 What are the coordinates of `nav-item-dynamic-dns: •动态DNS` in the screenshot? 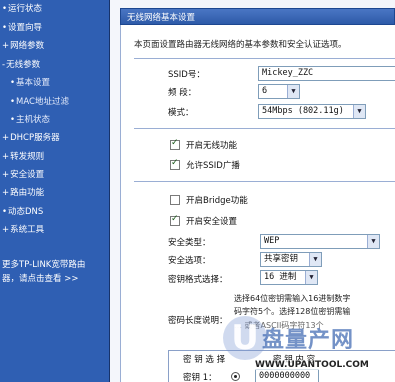 It's located at (22, 212).